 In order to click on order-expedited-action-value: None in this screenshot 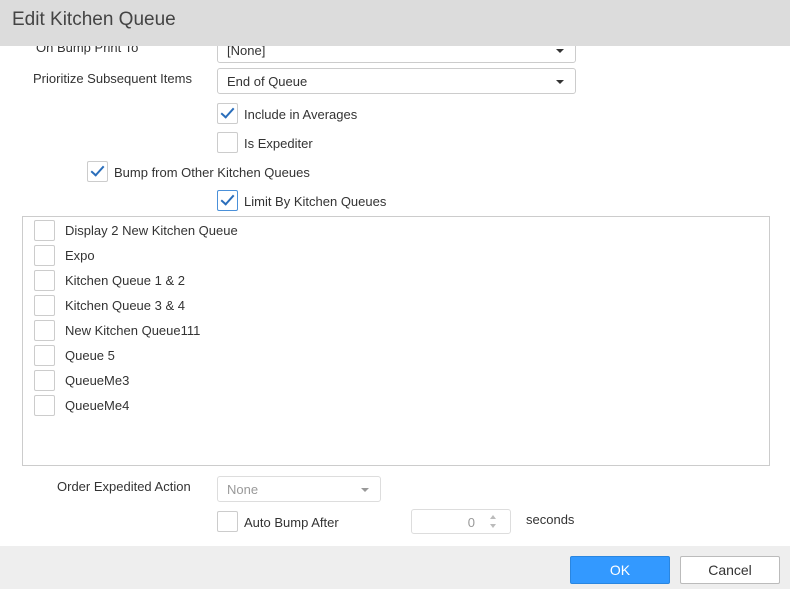, I will do `click(243, 489)`.